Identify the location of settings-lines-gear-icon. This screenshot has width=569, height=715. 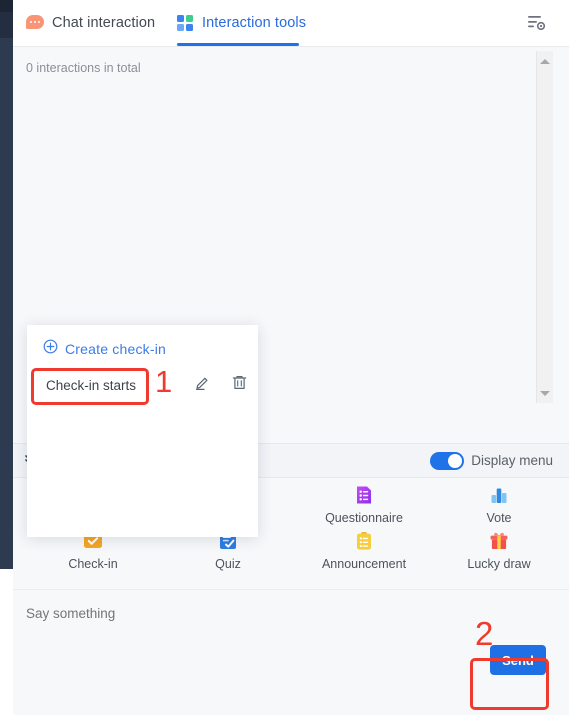
(537, 22).